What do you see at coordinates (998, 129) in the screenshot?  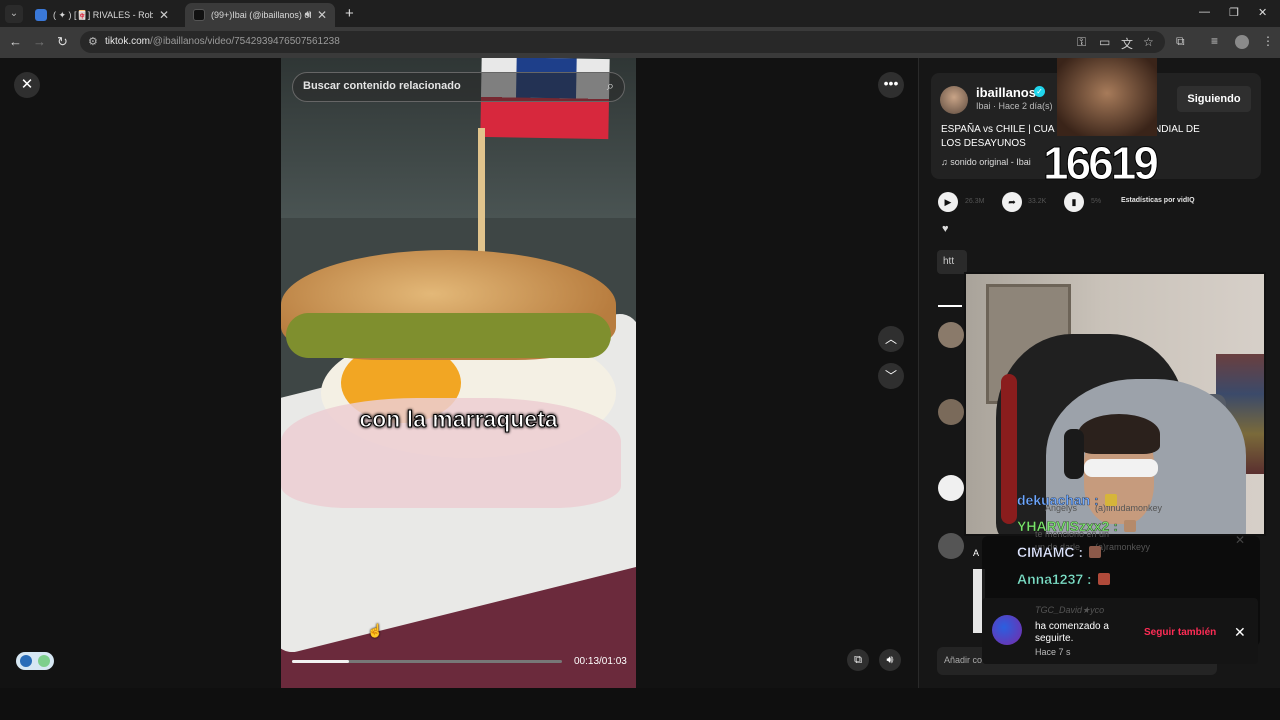 I see `post-description-line1: ESPAÑA vs CHILE | CUA` at bounding box center [998, 129].